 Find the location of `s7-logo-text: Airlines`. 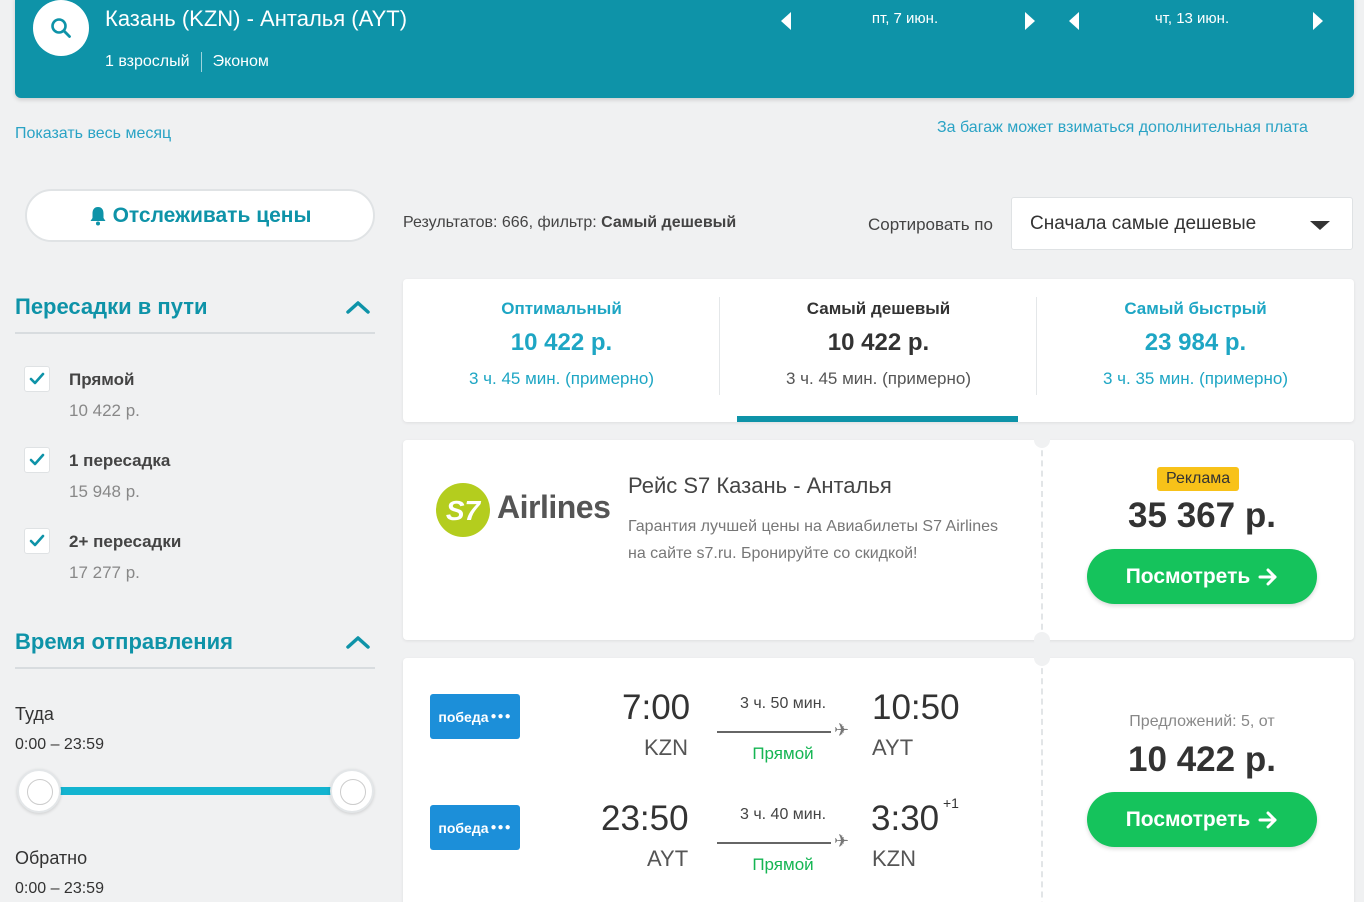

s7-logo-text: Airlines is located at coordinates (554, 507).